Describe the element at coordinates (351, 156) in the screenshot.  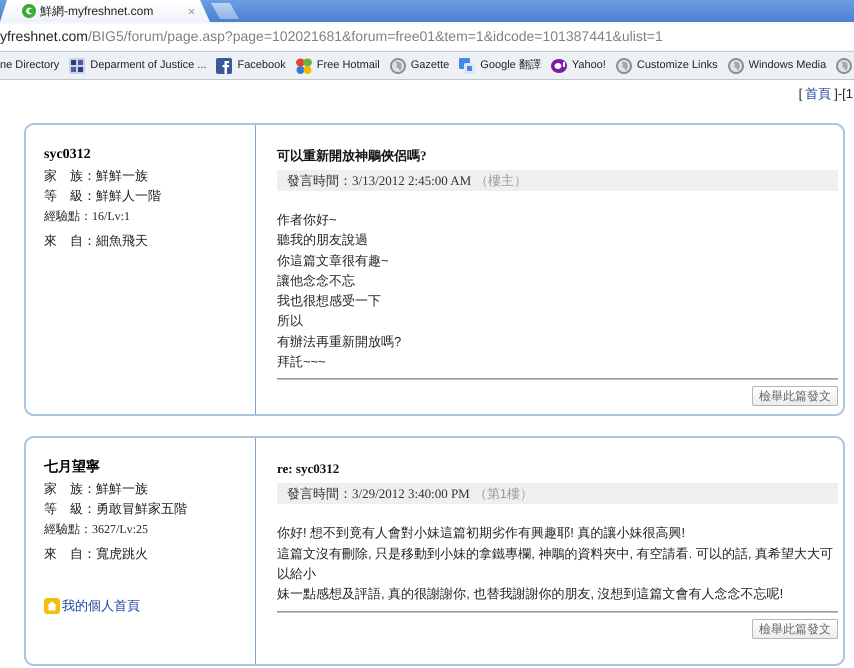
I see `post-title: 可以重新開放神鵰俠侶嗎?` at that location.